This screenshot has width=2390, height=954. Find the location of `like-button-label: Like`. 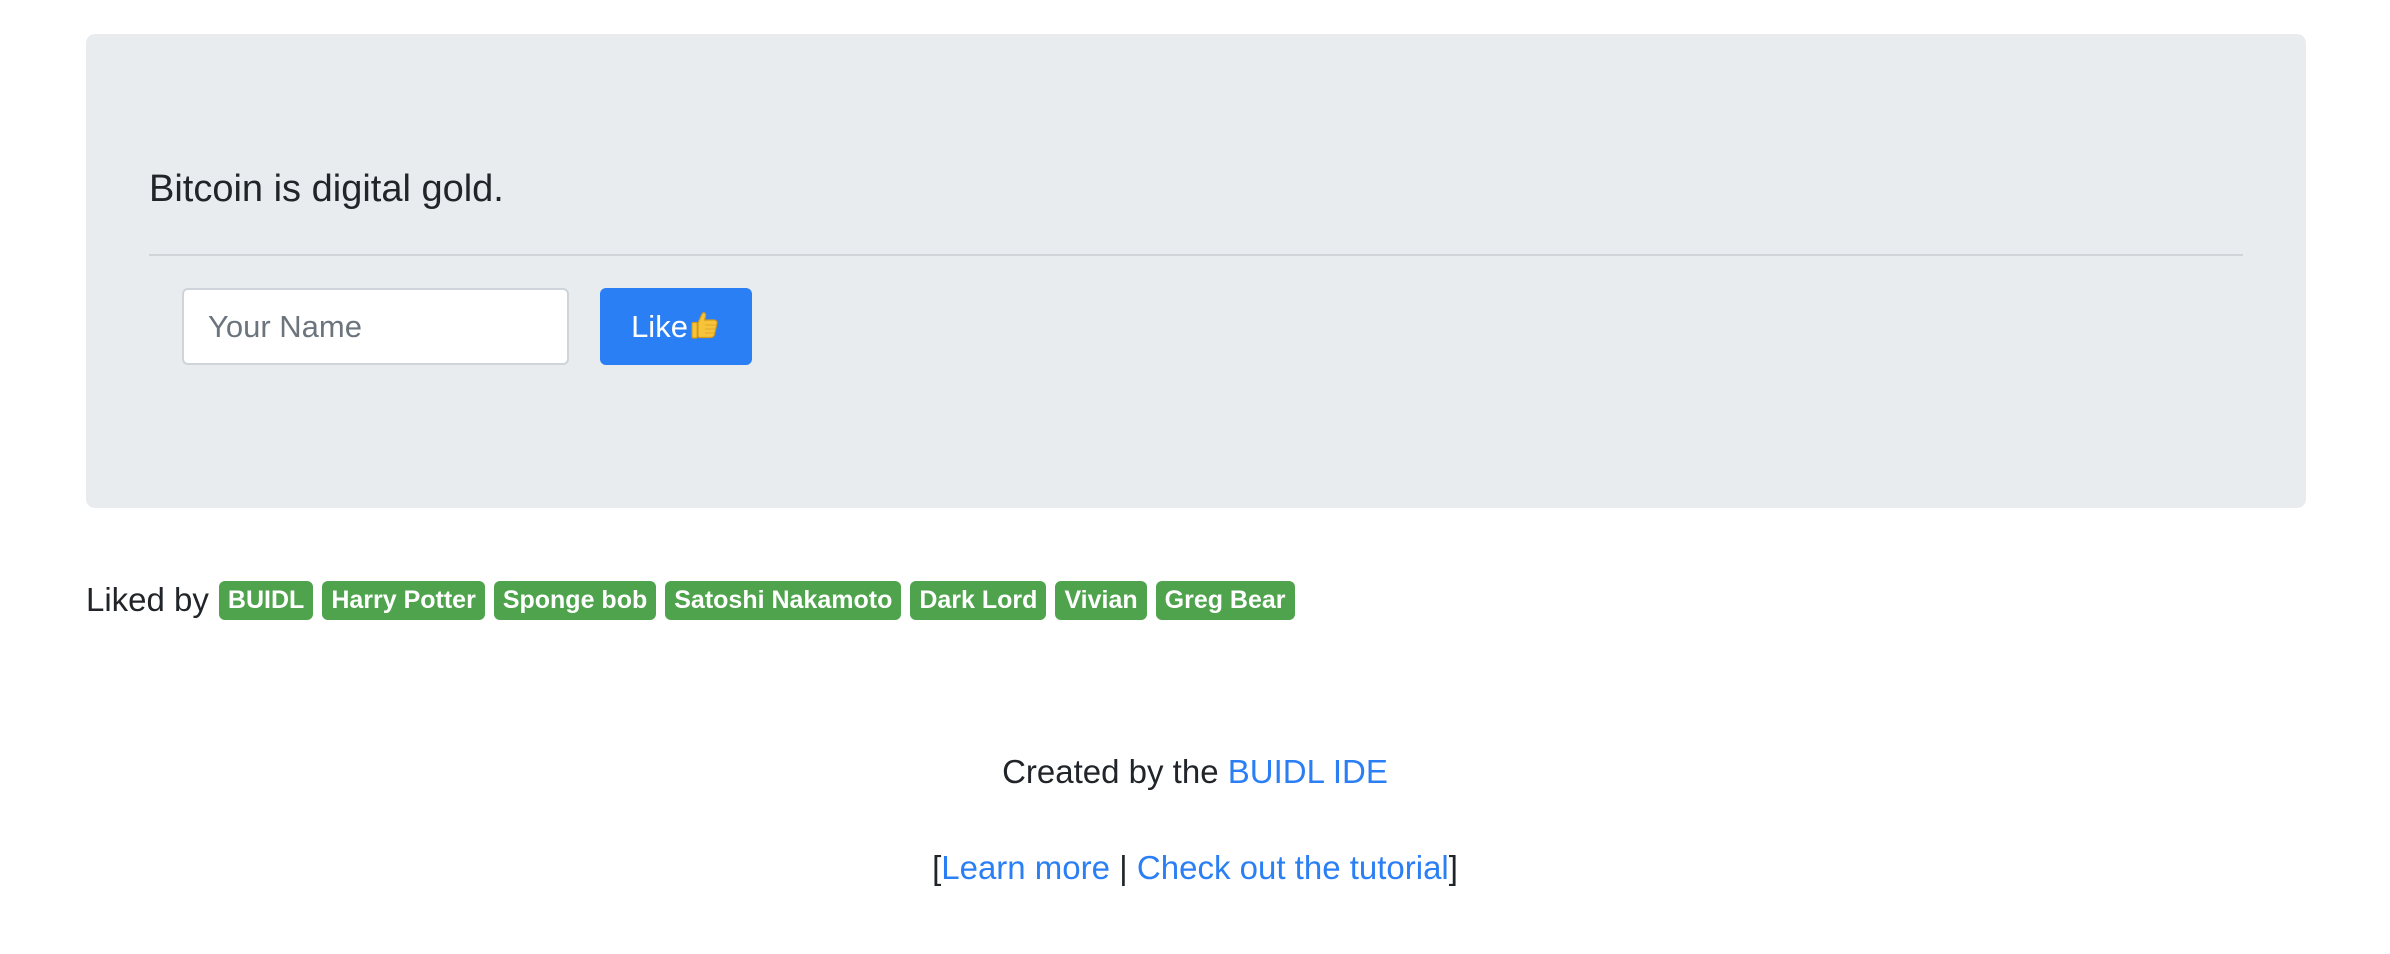

like-button-label: Like is located at coordinates (659, 326).